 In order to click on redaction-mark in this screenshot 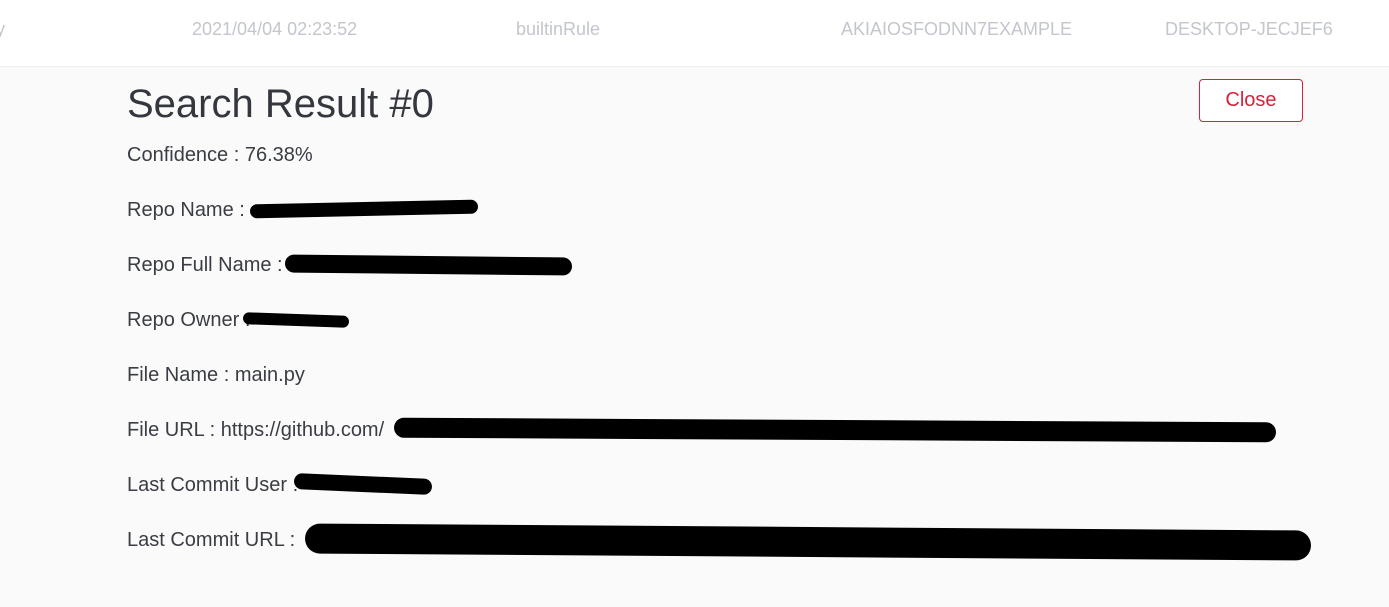, I will do `click(428, 265)`.